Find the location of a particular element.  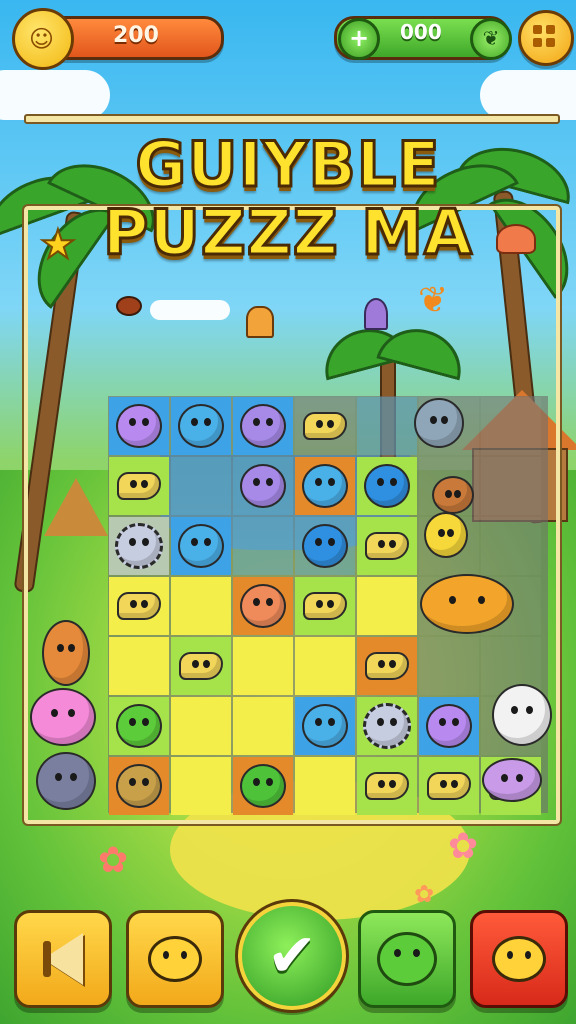

squirrel-creature is located at coordinates (263, 606).